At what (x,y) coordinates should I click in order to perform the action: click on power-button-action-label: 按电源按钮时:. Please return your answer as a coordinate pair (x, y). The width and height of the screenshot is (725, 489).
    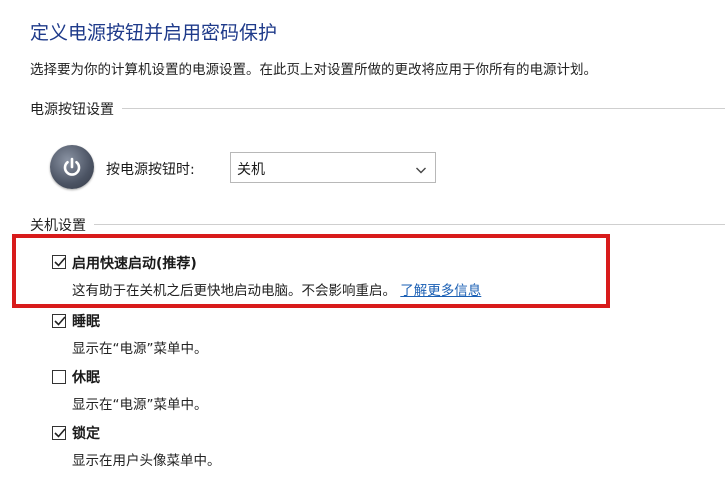
    Looking at the image, I should click on (150, 170).